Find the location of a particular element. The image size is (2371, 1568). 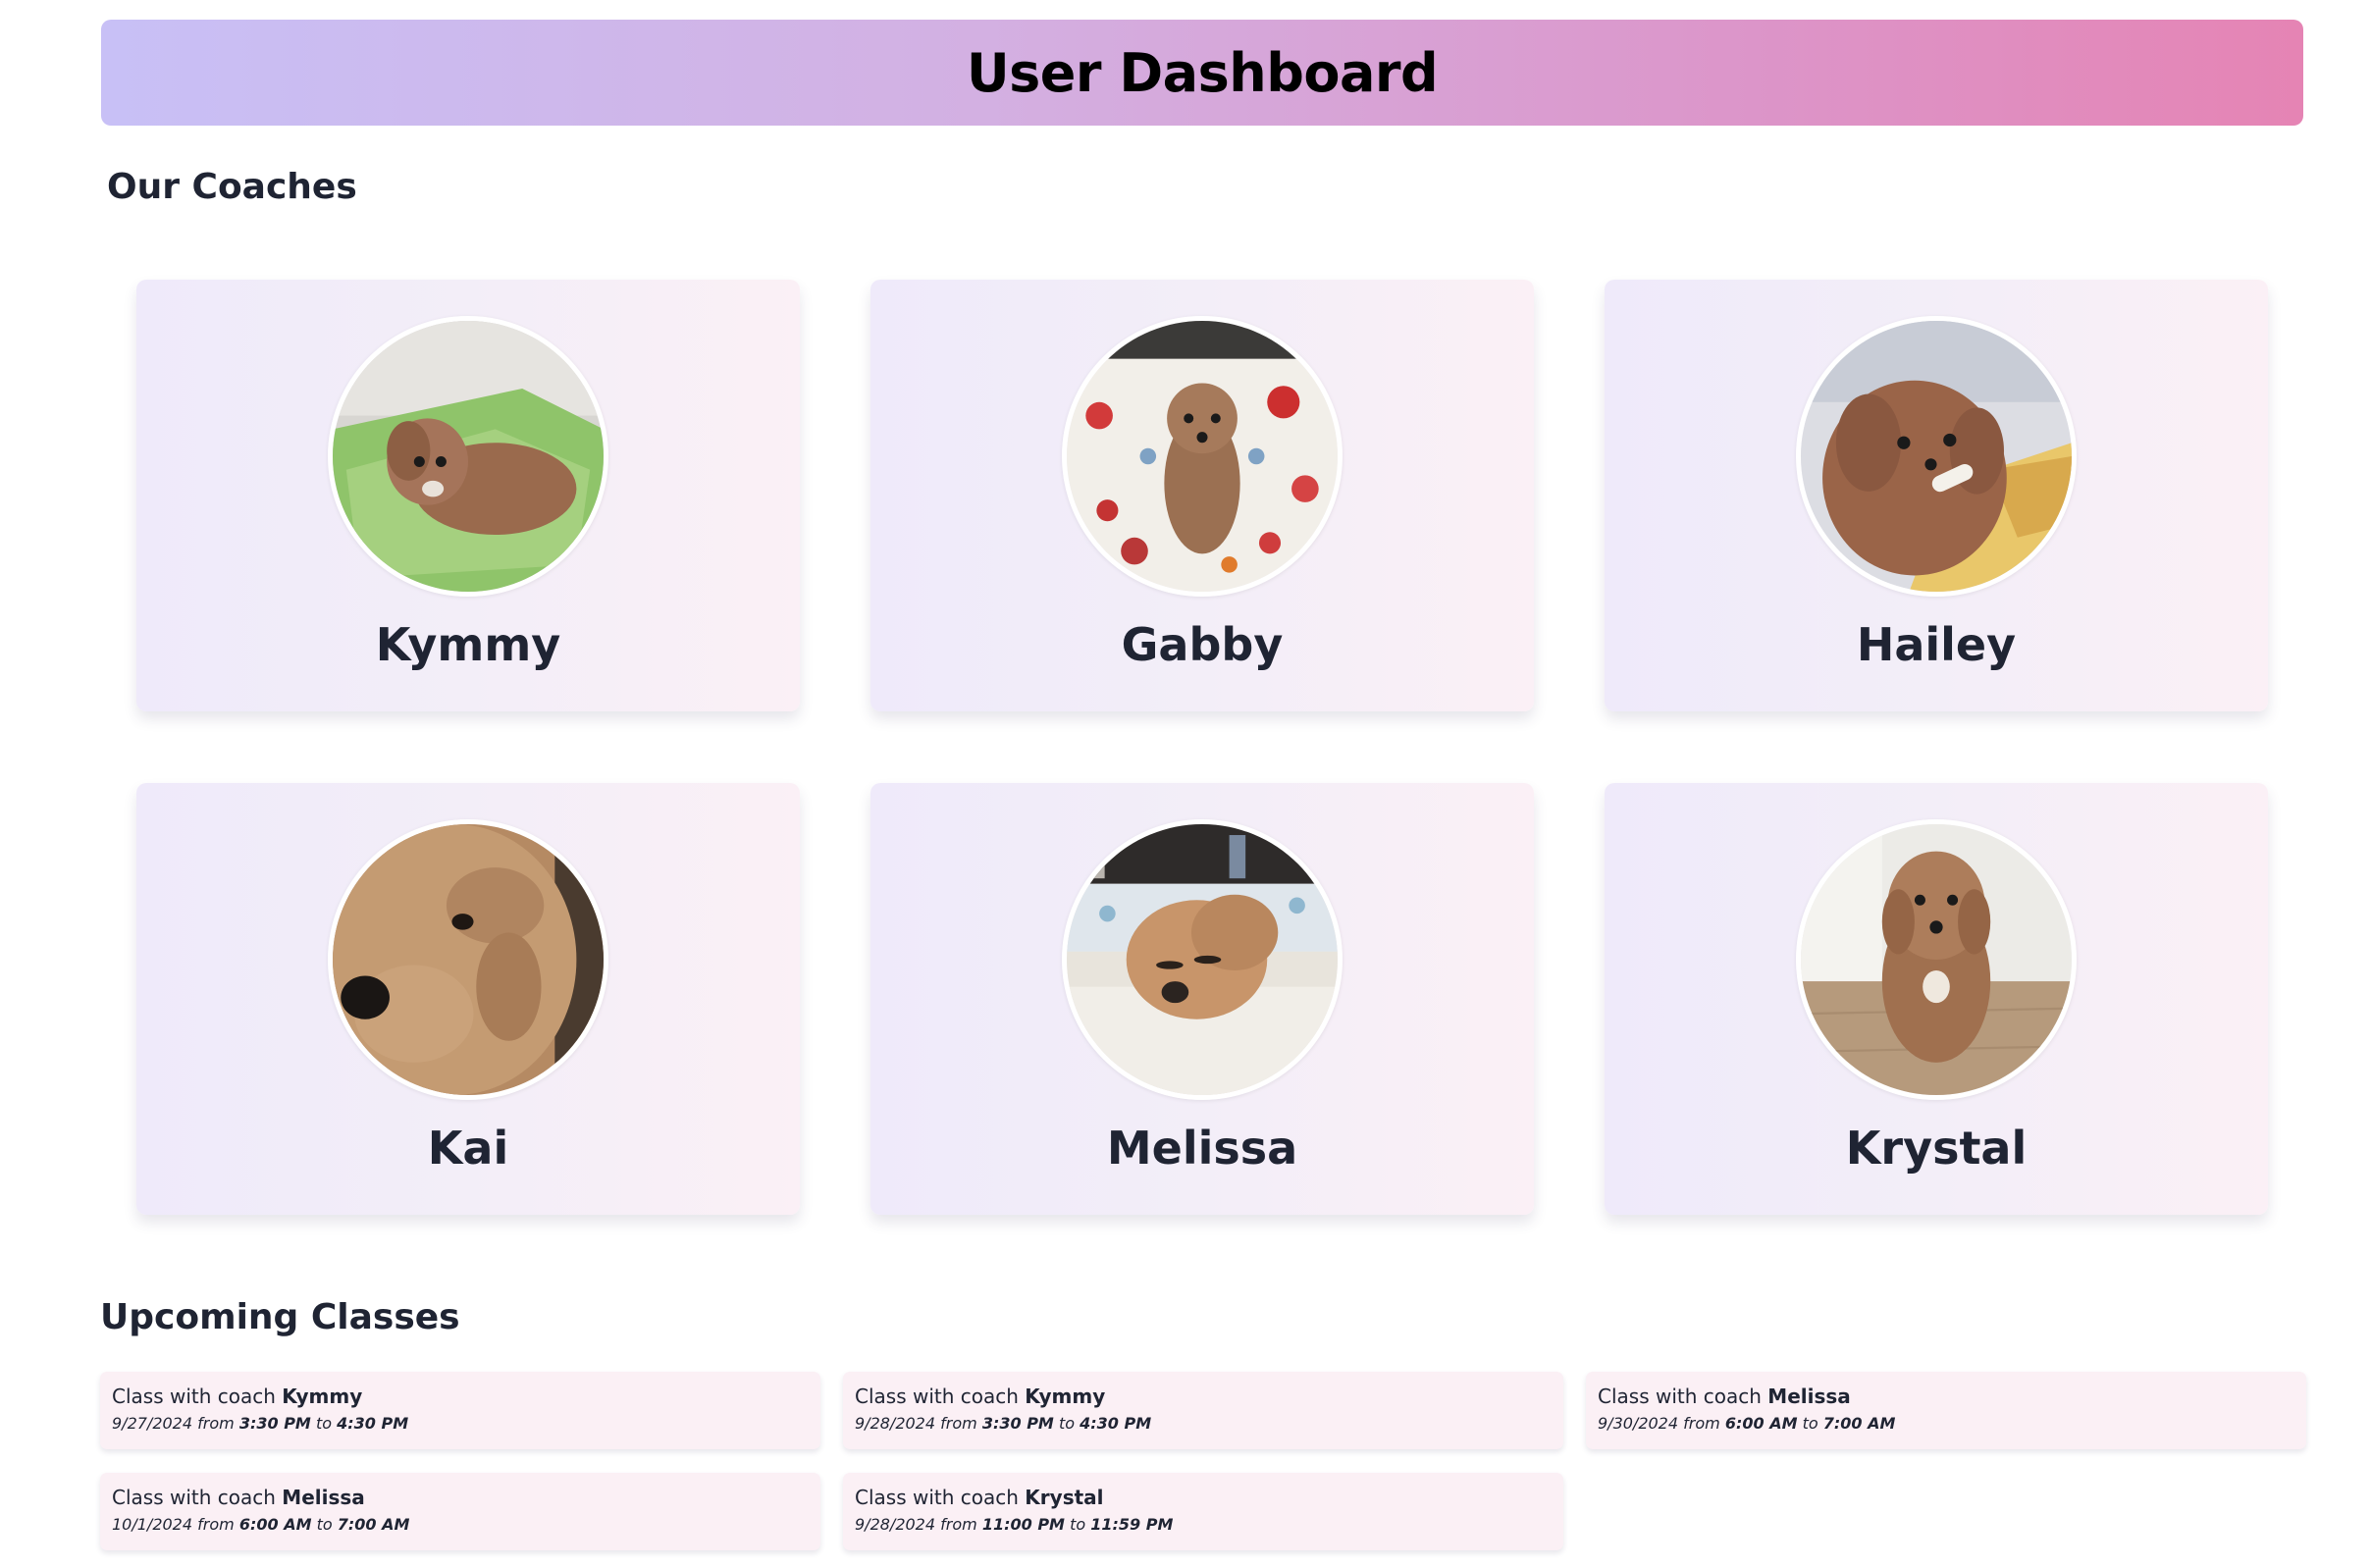

dashboard-header: User Dashboard is located at coordinates (1202, 73).